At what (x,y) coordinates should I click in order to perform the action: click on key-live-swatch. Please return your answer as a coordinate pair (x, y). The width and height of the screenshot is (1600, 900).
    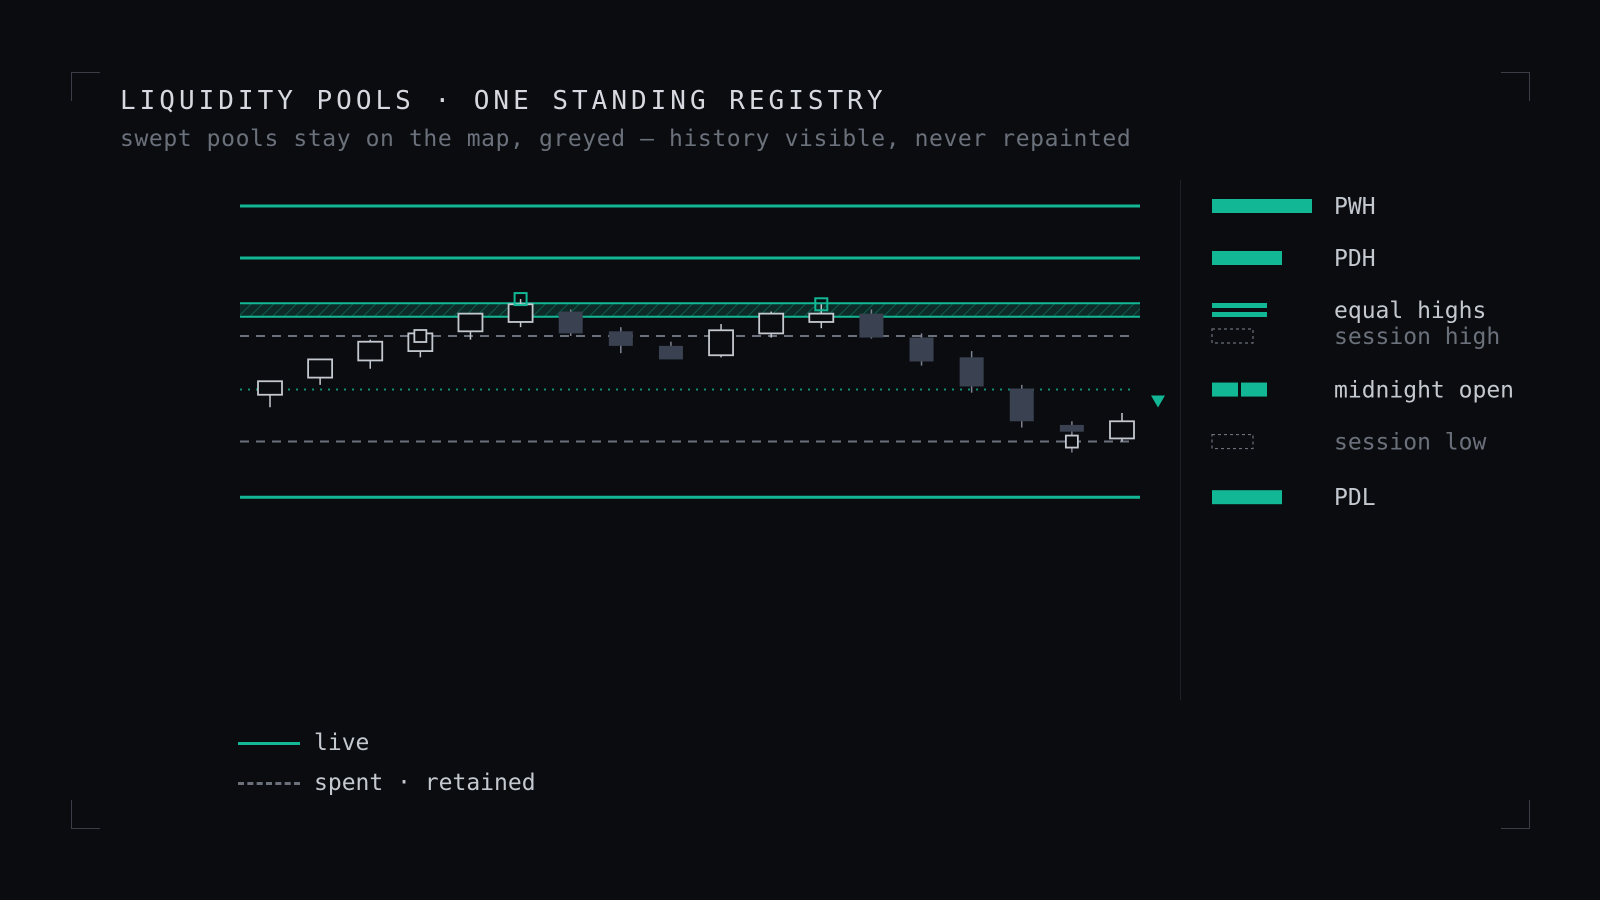
    Looking at the image, I should click on (269, 743).